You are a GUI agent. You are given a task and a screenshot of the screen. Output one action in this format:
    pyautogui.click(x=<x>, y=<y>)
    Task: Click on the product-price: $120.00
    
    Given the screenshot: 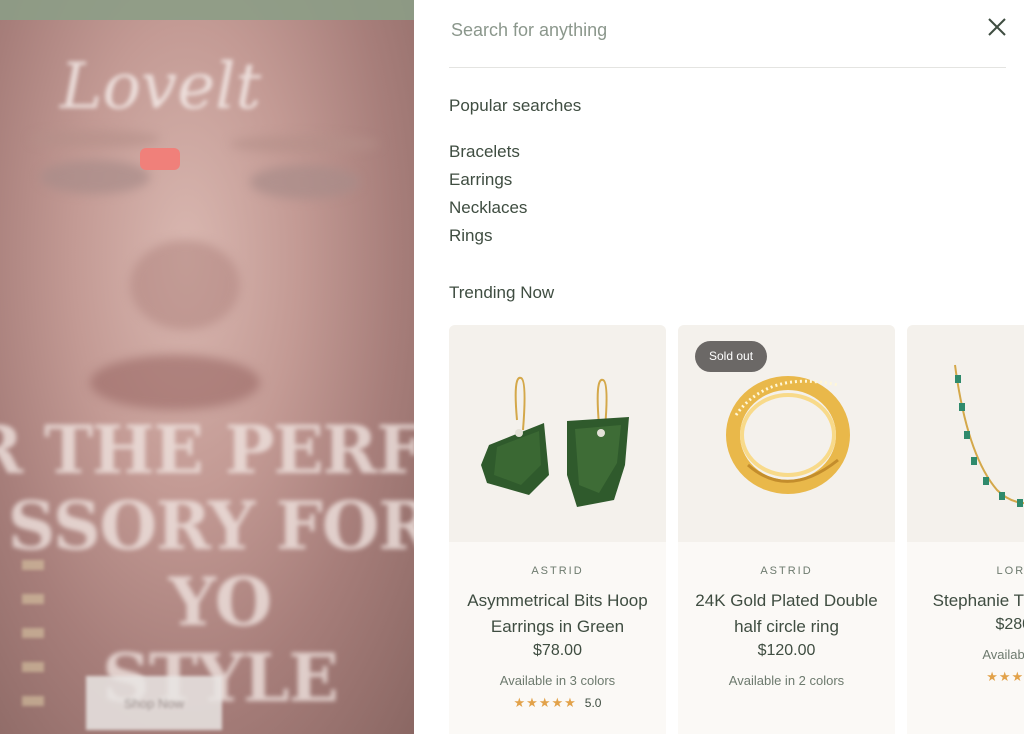 What is the action you would take?
    pyautogui.click(x=786, y=650)
    